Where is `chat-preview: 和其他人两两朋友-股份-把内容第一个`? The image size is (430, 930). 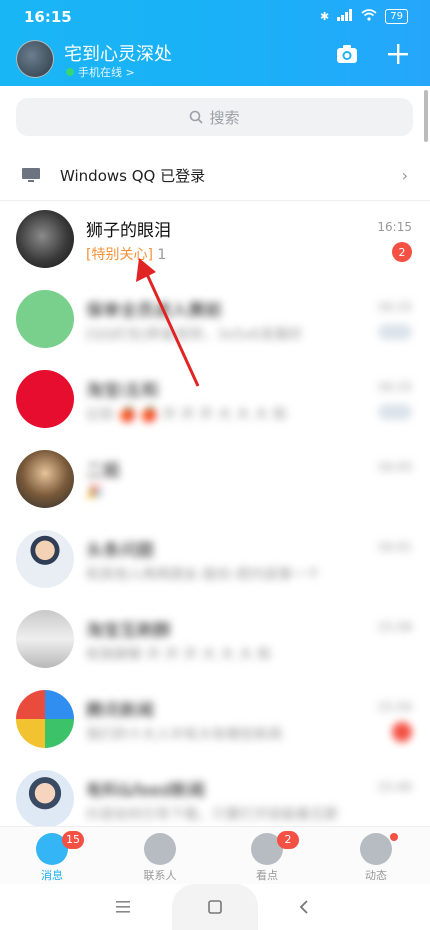
chat-preview: 和其他人两两朋友-股份-把内容第一个 is located at coordinates (203, 575).